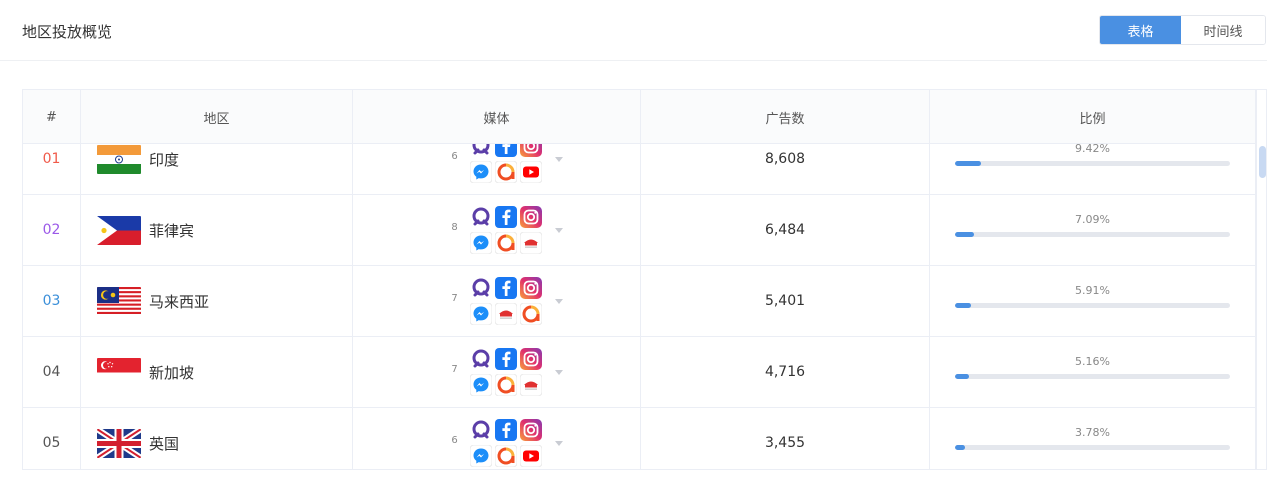 The height and width of the screenshot is (486, 1267). What do you see at coordinates (119, 230) in the screenshot?
I see `philippines-flag-icon` at bounding box center [119, 230].